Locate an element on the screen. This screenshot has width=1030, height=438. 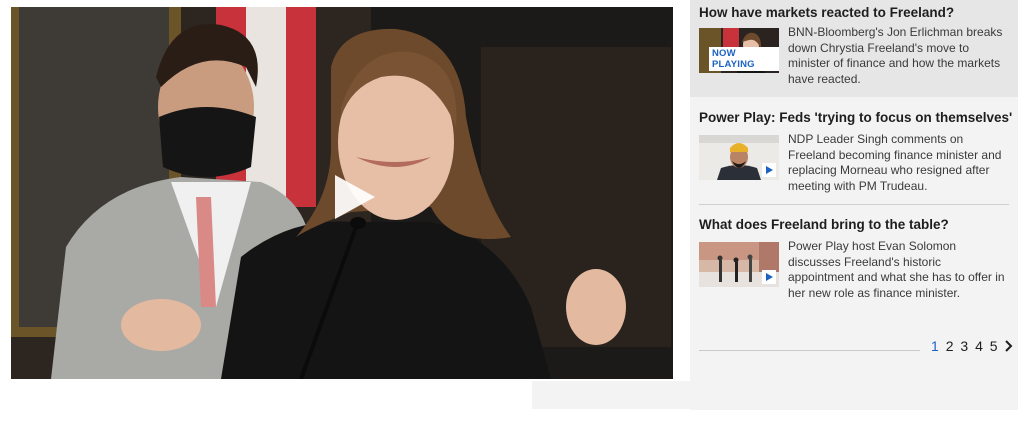
page-link-2: 2 is located at coordinates (950, 346).